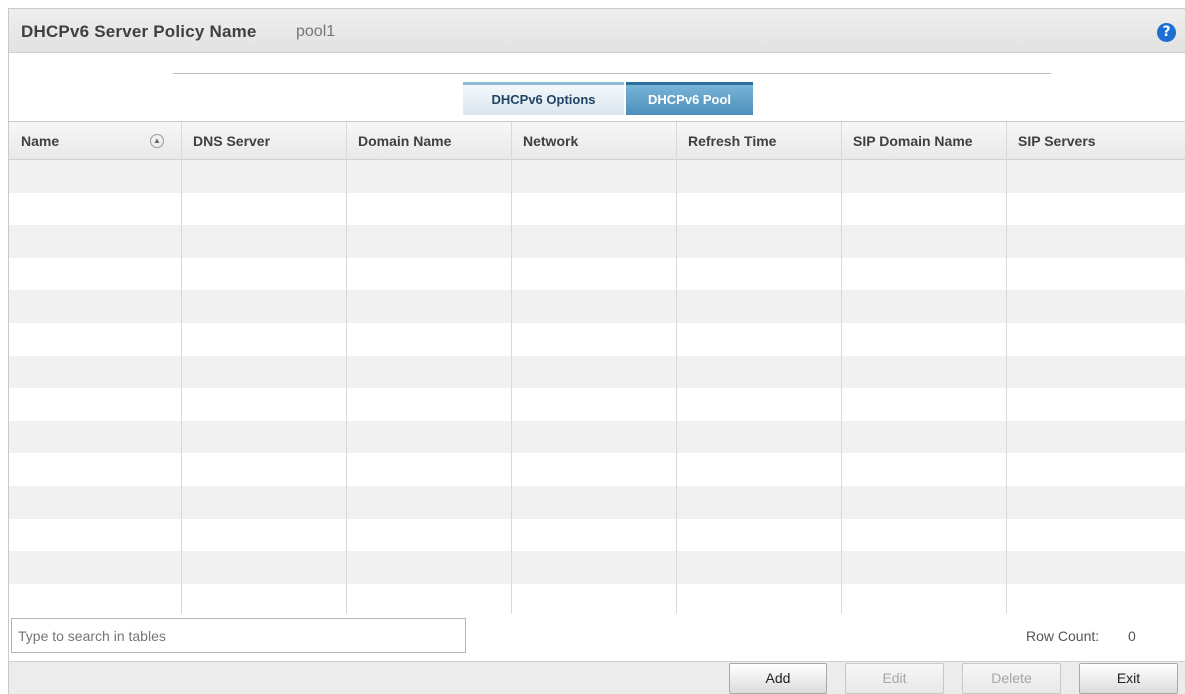  What do you see at coordinates (263, 141) in the screenshot?
I see `column-header-dns-server: DNS Server` at bounding box center [263, 141].